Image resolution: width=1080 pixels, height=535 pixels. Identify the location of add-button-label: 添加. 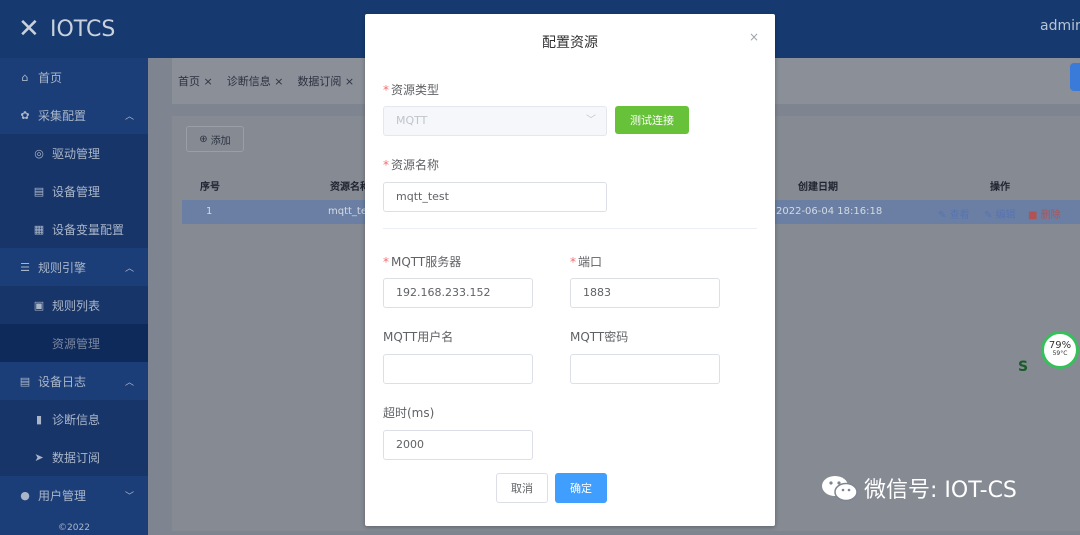
(220, 141).